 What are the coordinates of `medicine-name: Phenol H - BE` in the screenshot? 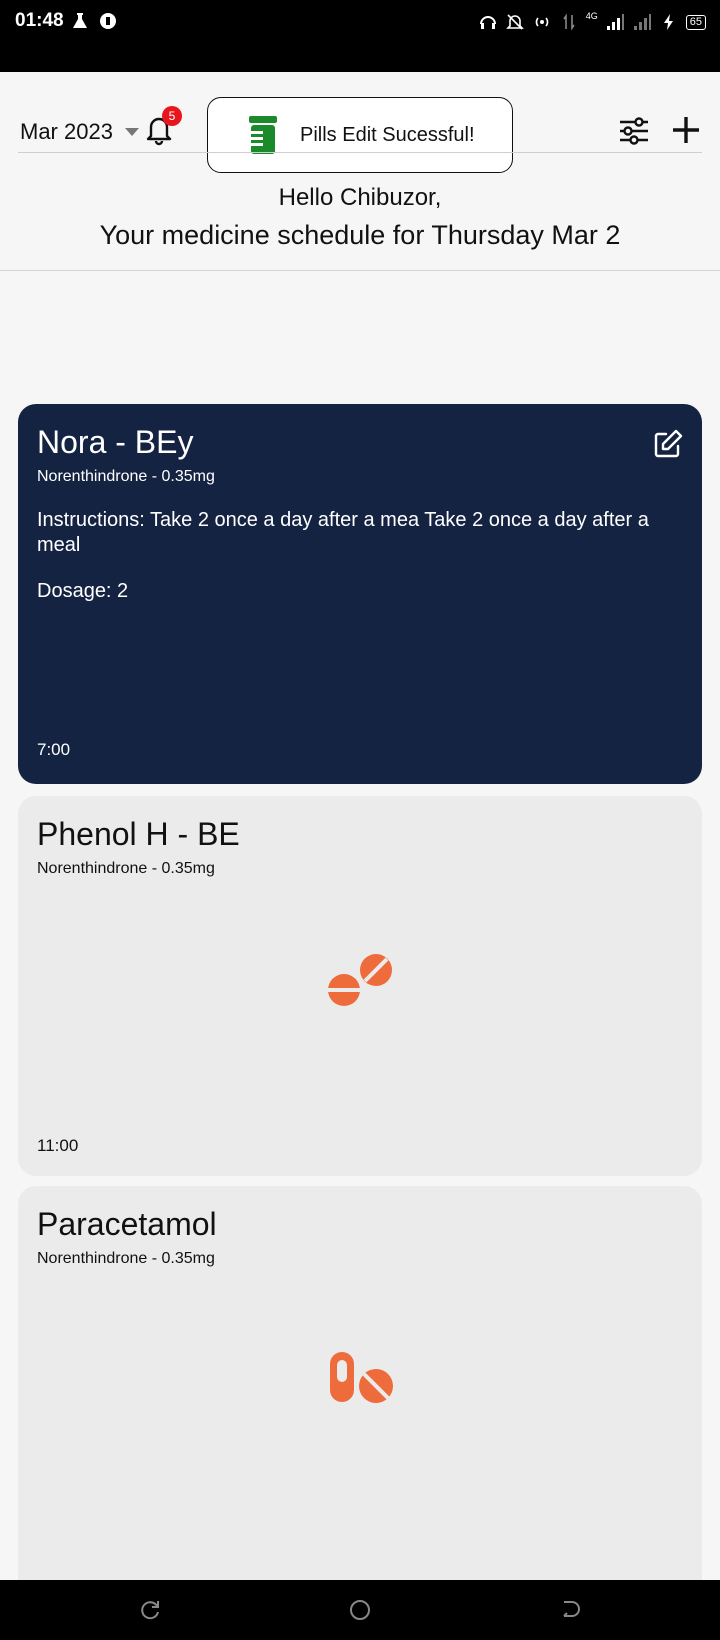 It's located at (138, 834).